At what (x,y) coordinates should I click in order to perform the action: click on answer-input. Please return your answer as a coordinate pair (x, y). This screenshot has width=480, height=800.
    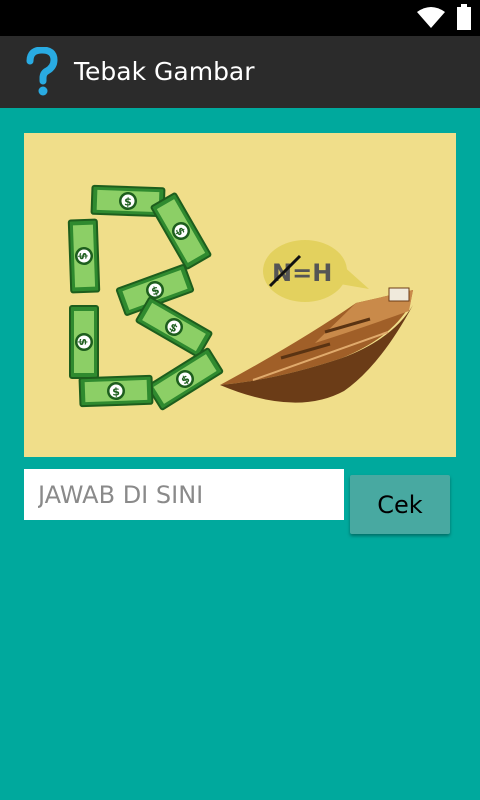
    Looking at the image, I should click on (184, 494).